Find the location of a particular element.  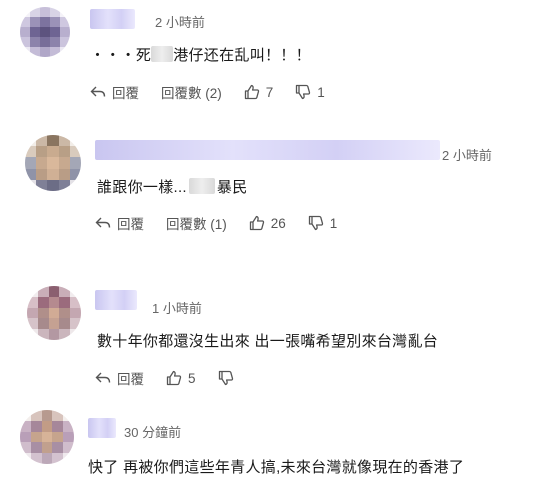

like-button: 5 is located at coordinates (181, 378).